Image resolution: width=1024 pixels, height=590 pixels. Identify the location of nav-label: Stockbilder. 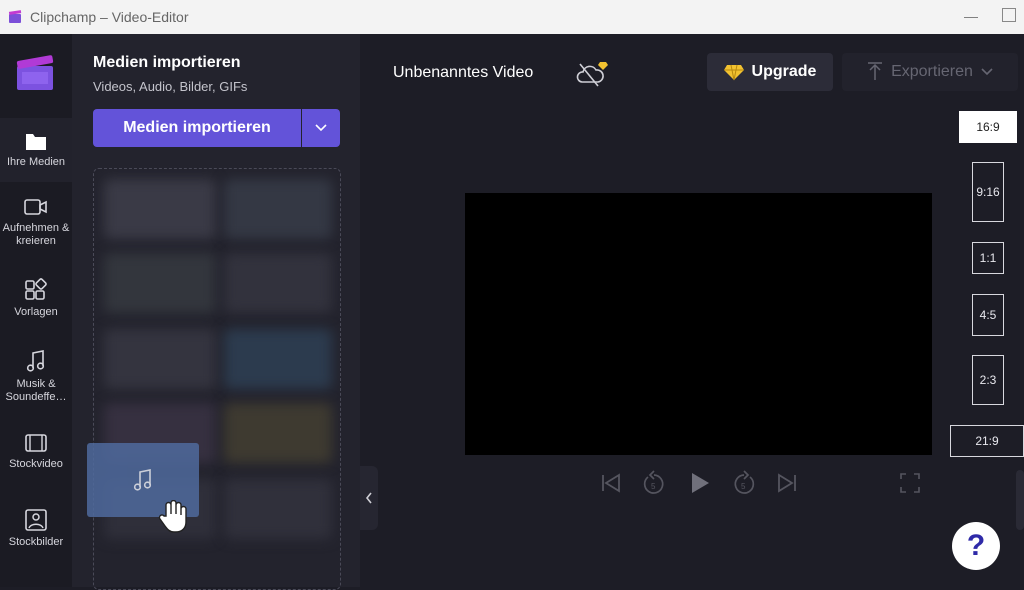
(36, 542).